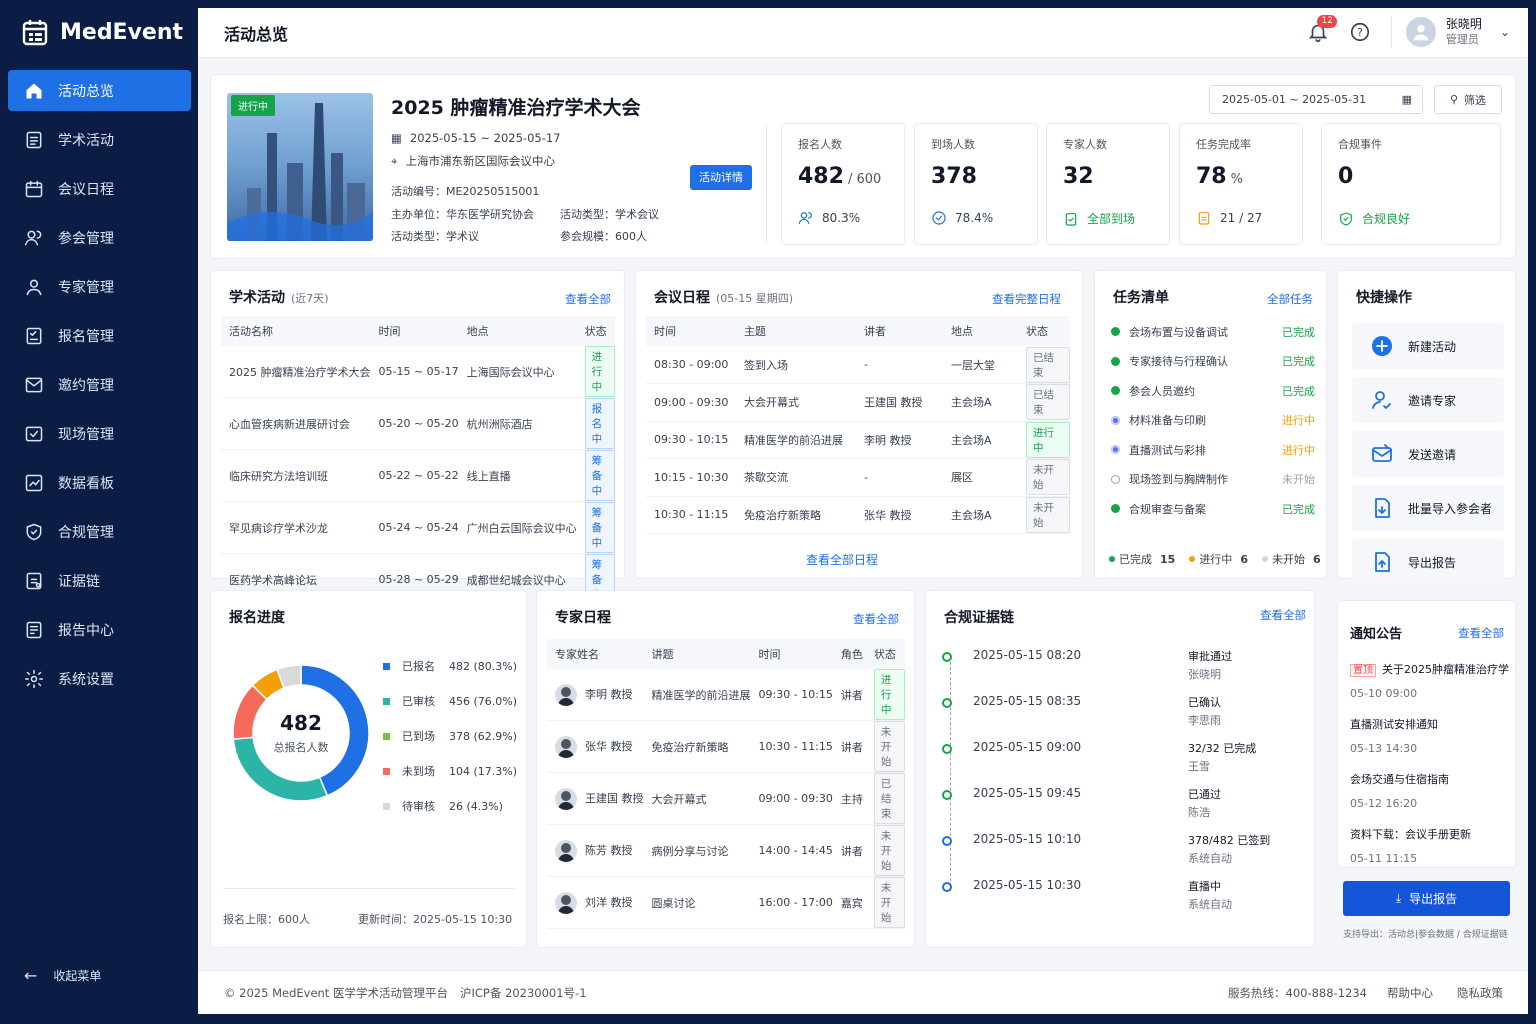 The image size is (1536, 1024). What do you see at coordinates (1026, 299) in the screenshot?
I see `schedule-view-full-link: 查看完整日程` at bounding box center [1026, 299].